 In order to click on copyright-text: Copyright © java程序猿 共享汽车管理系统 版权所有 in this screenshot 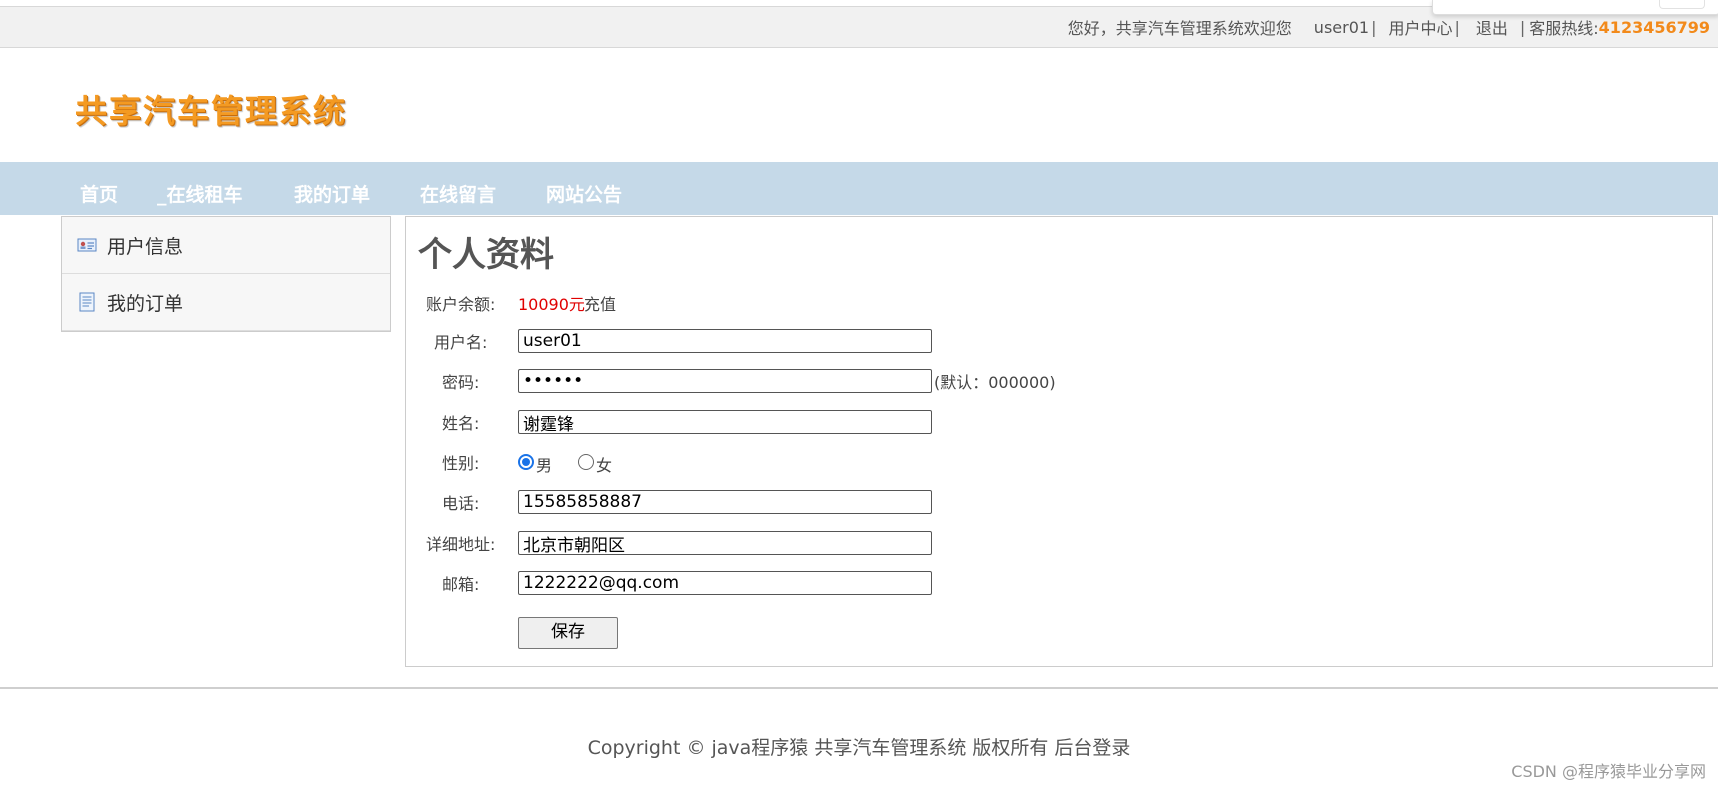, I will do `click(818, 748)`.